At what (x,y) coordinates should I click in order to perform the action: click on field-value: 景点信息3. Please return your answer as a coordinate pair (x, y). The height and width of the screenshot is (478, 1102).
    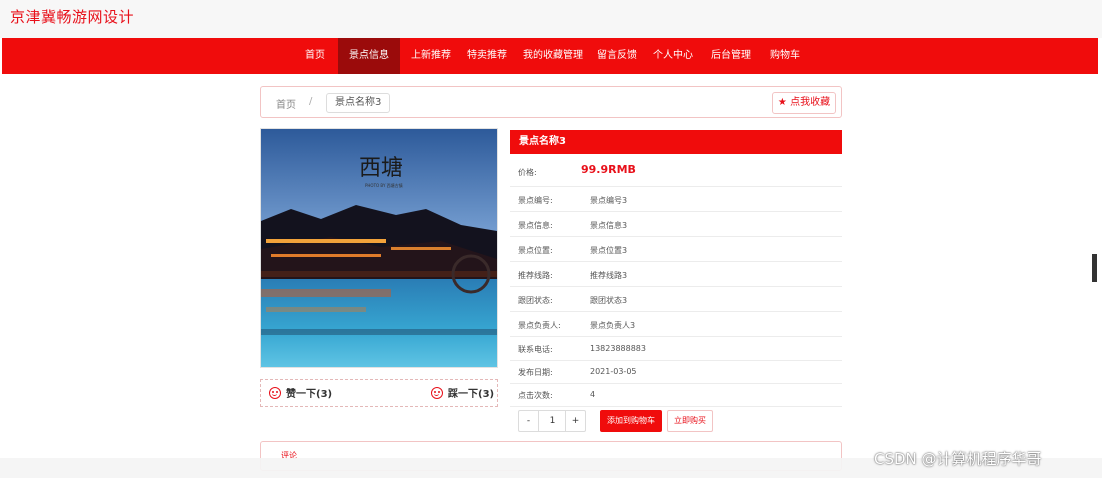
    Looking at the image, I should click on (609, 225).